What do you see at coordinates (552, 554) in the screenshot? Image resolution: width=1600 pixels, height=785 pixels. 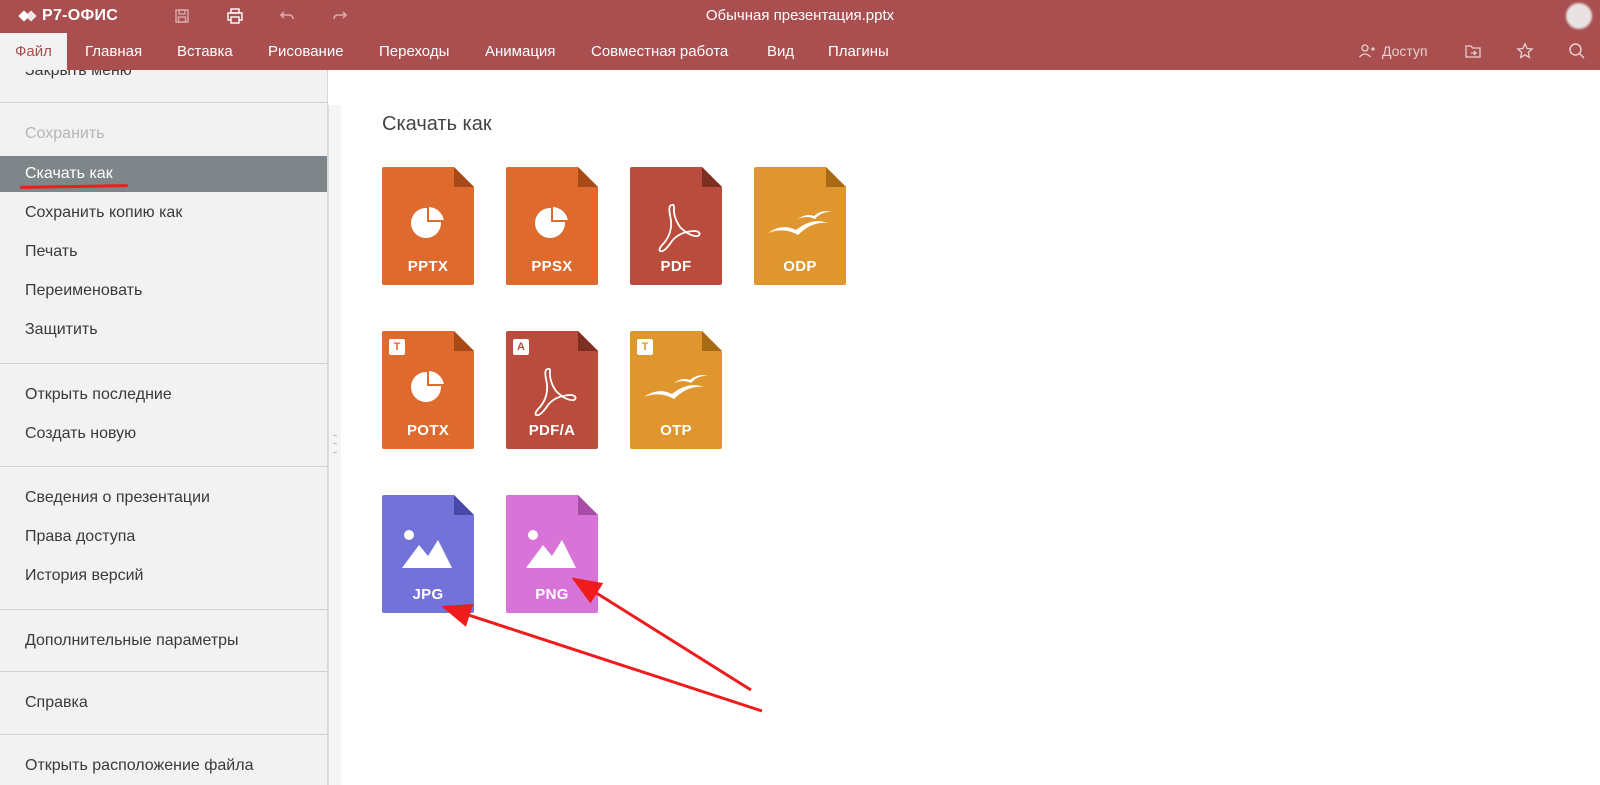 I see `format-png-button: PNG` at bounding box center [552, 554].